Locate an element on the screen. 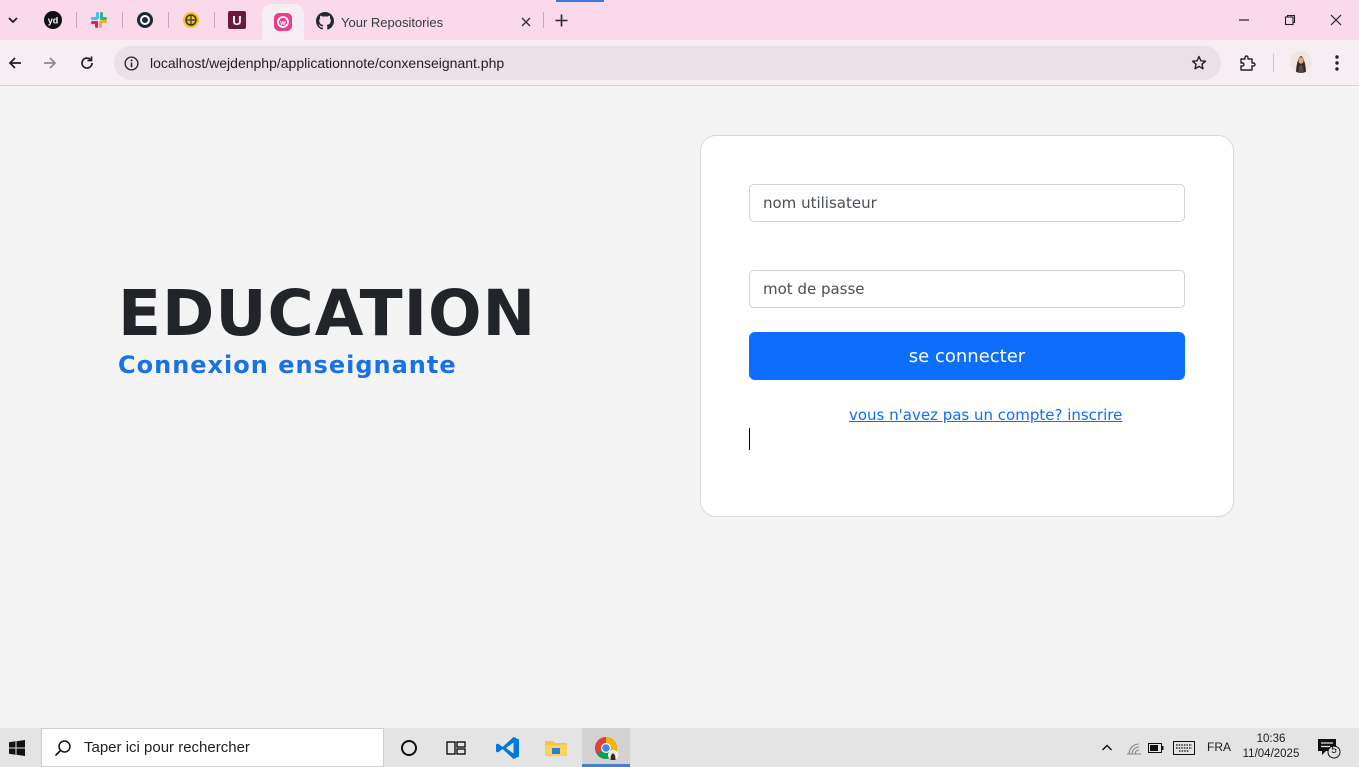  pinned-tab-u-app: U is located at coordinates (237, 20).